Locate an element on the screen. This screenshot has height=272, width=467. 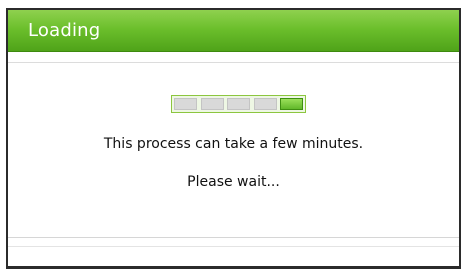
progress-segment-active is located at coordinates (291, 104).